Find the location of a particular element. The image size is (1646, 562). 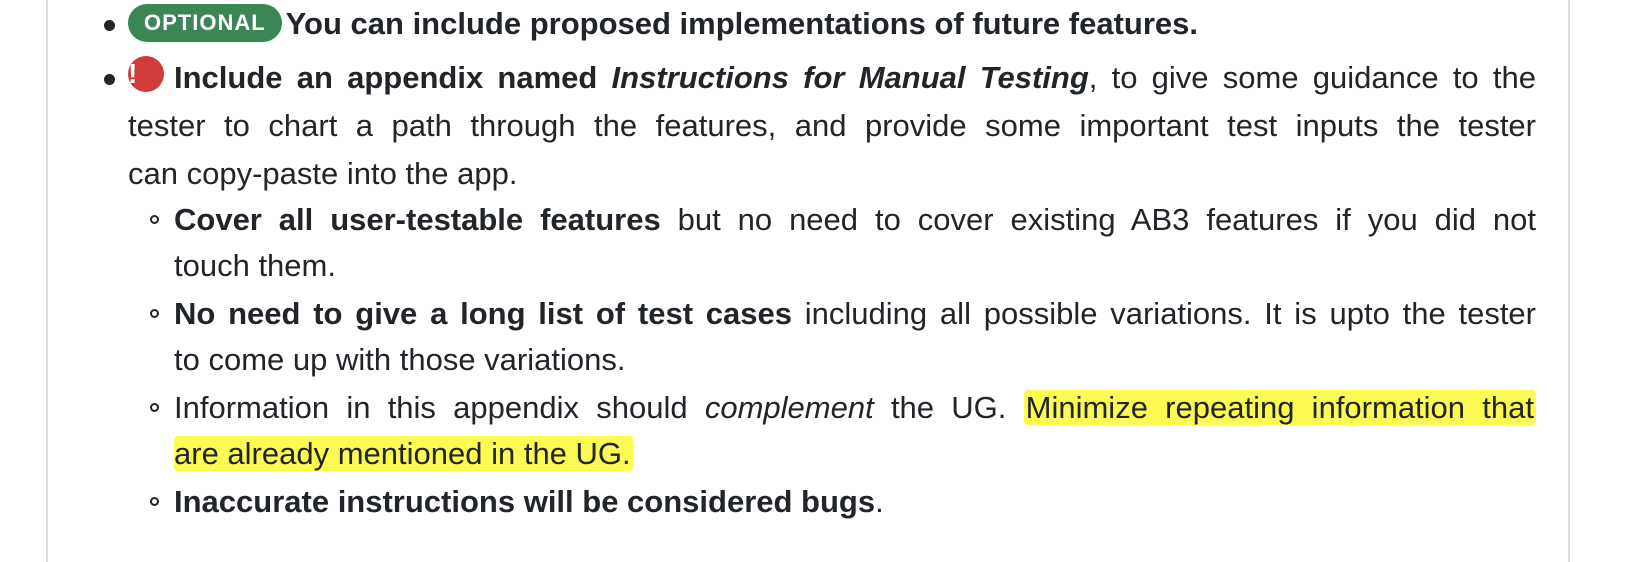

sub2-line2-text: to come up with those variations. is located at coordinates (400, 359).